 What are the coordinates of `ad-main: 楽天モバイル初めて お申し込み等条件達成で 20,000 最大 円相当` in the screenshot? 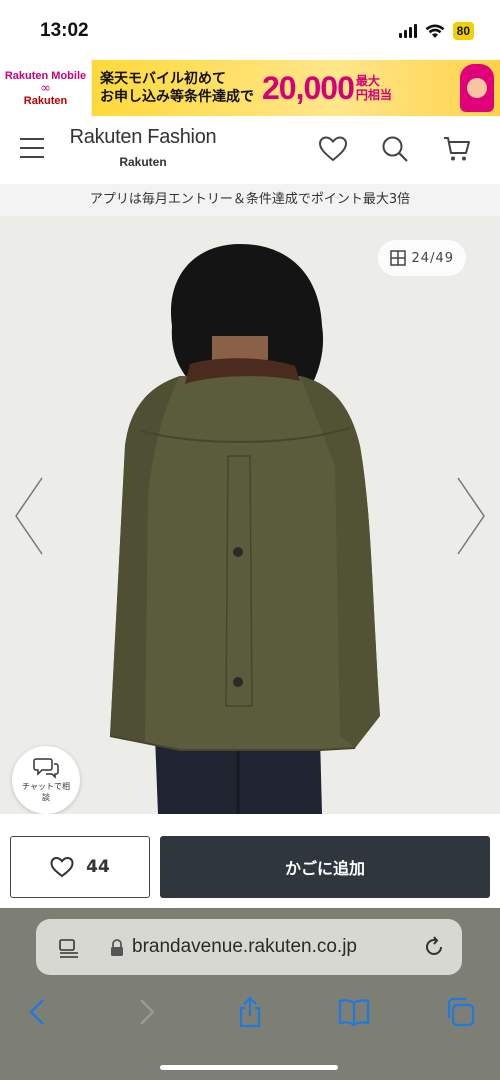 It's located at (296, 88).